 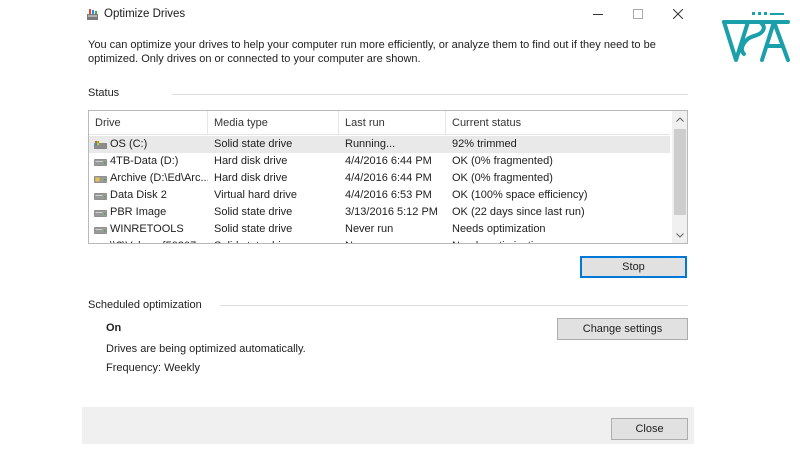 What do you see at coordinates (100, 145) in the screenshot?
I see `os-drive-icon` at bounding box center [100, 145].